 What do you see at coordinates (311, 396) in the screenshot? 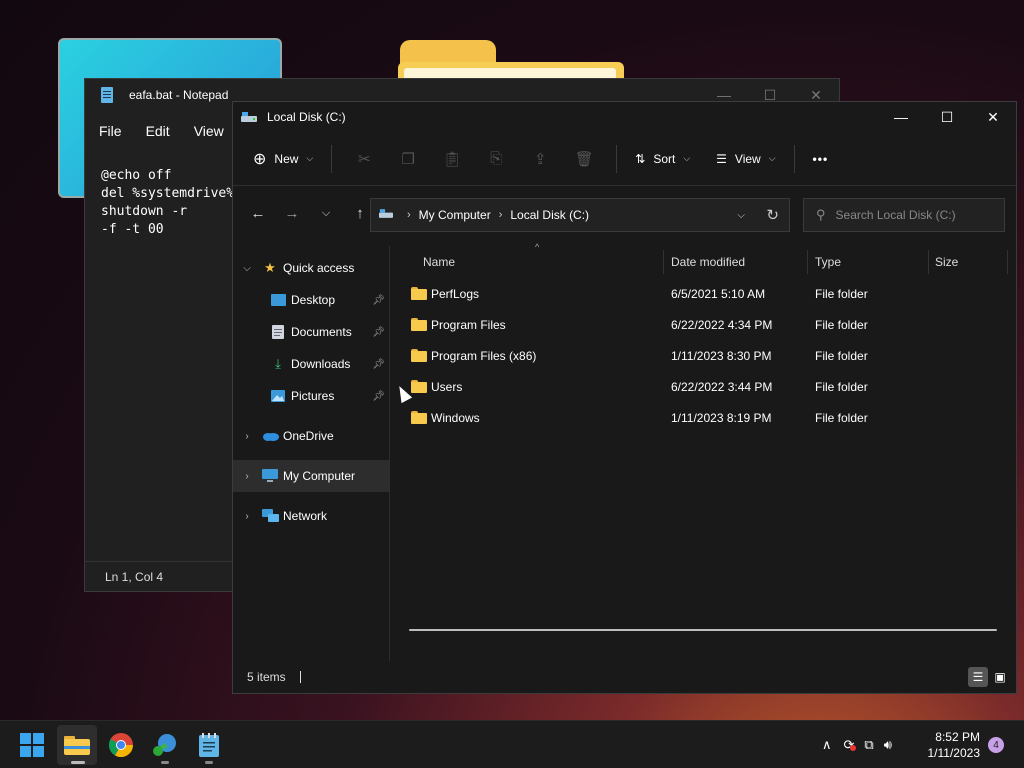
I see `sidebar-item-pictures: Pictures 📌︎` at bounding box center [311, 396].